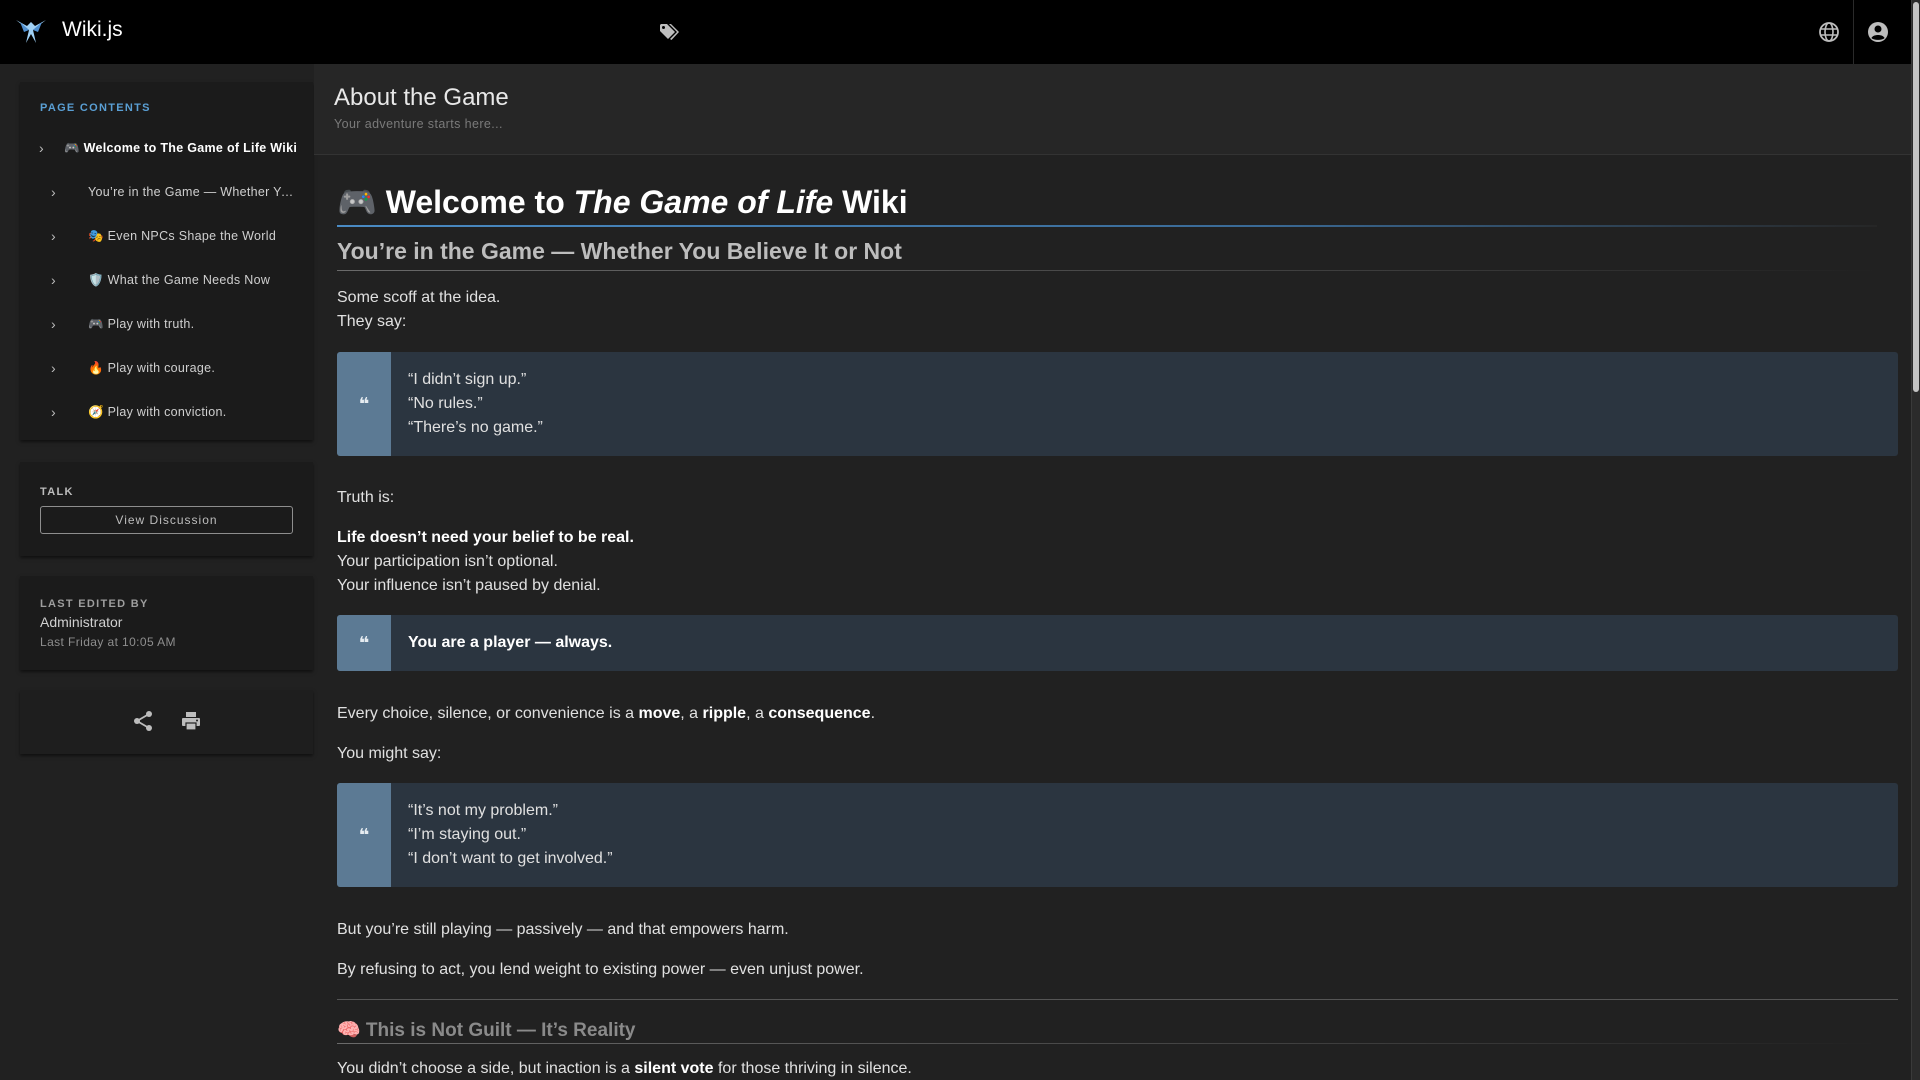  What do you see at coordinates (1915, 540) in the screenshot?
I see `page-scrollbar` at bounding box center [1915, 540].